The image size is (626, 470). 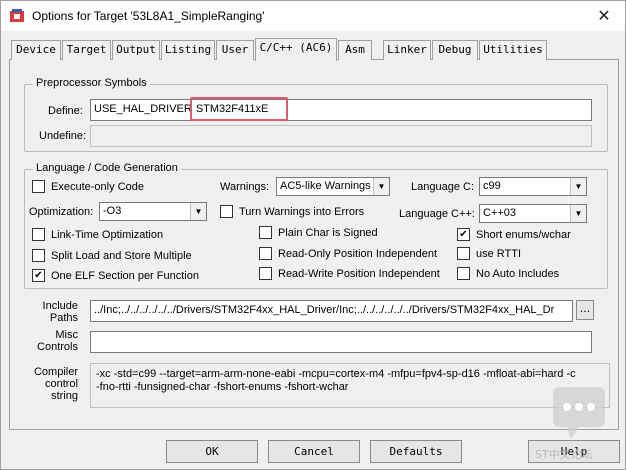 I want to click on rwpi-checkbox: Read-Write Position Independent, so click(x=349, y=273).